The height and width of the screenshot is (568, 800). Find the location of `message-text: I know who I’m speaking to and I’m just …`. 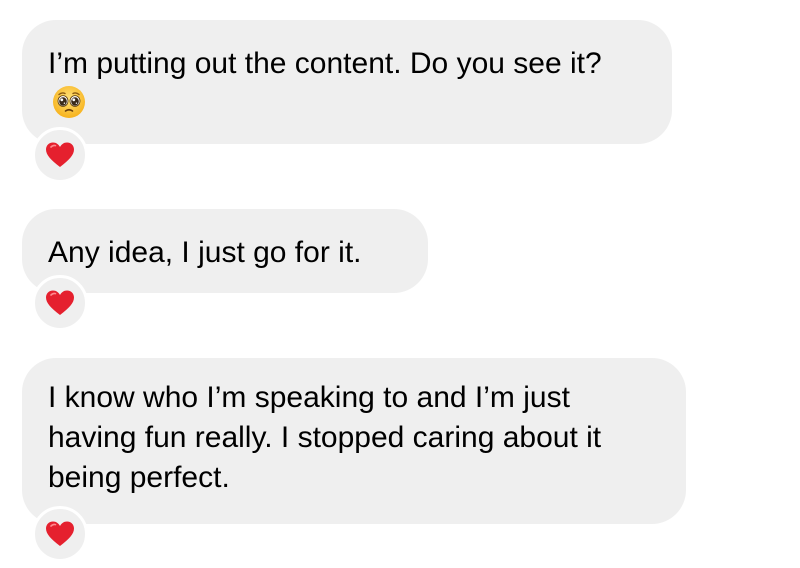

message-text: I know who I’m speaking to and I’m just … is located at coordinates (325, 437).